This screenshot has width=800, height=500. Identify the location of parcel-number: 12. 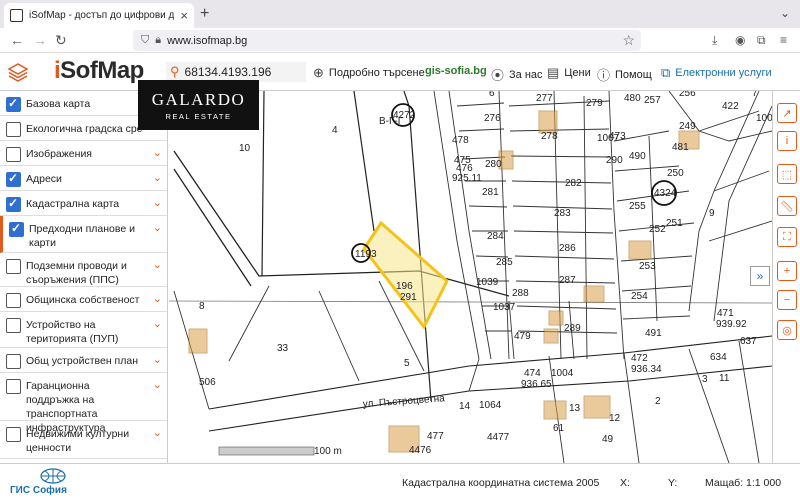
(615, 418).